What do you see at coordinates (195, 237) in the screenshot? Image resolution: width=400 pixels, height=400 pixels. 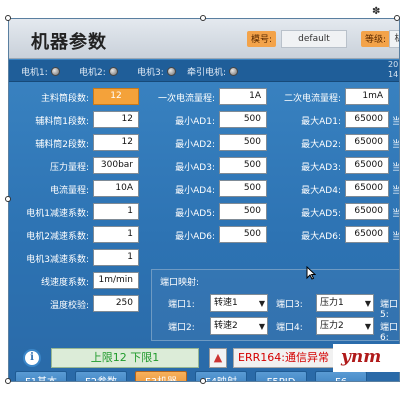 I see `param-label: 最小AD6:` at bounding box center [195, 237].